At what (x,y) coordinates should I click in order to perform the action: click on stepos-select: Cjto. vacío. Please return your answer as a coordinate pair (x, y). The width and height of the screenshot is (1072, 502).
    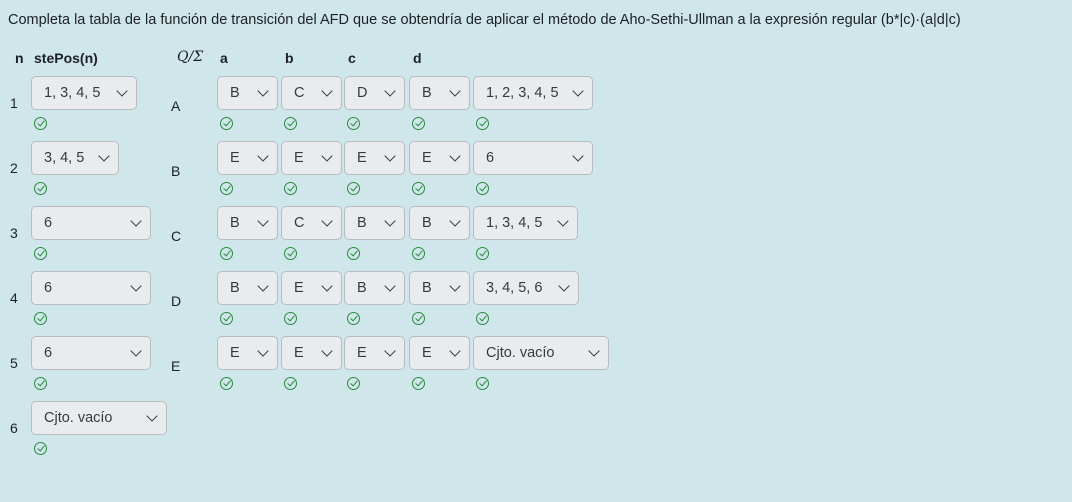
    Looking at the image, I should click on (99, 418).